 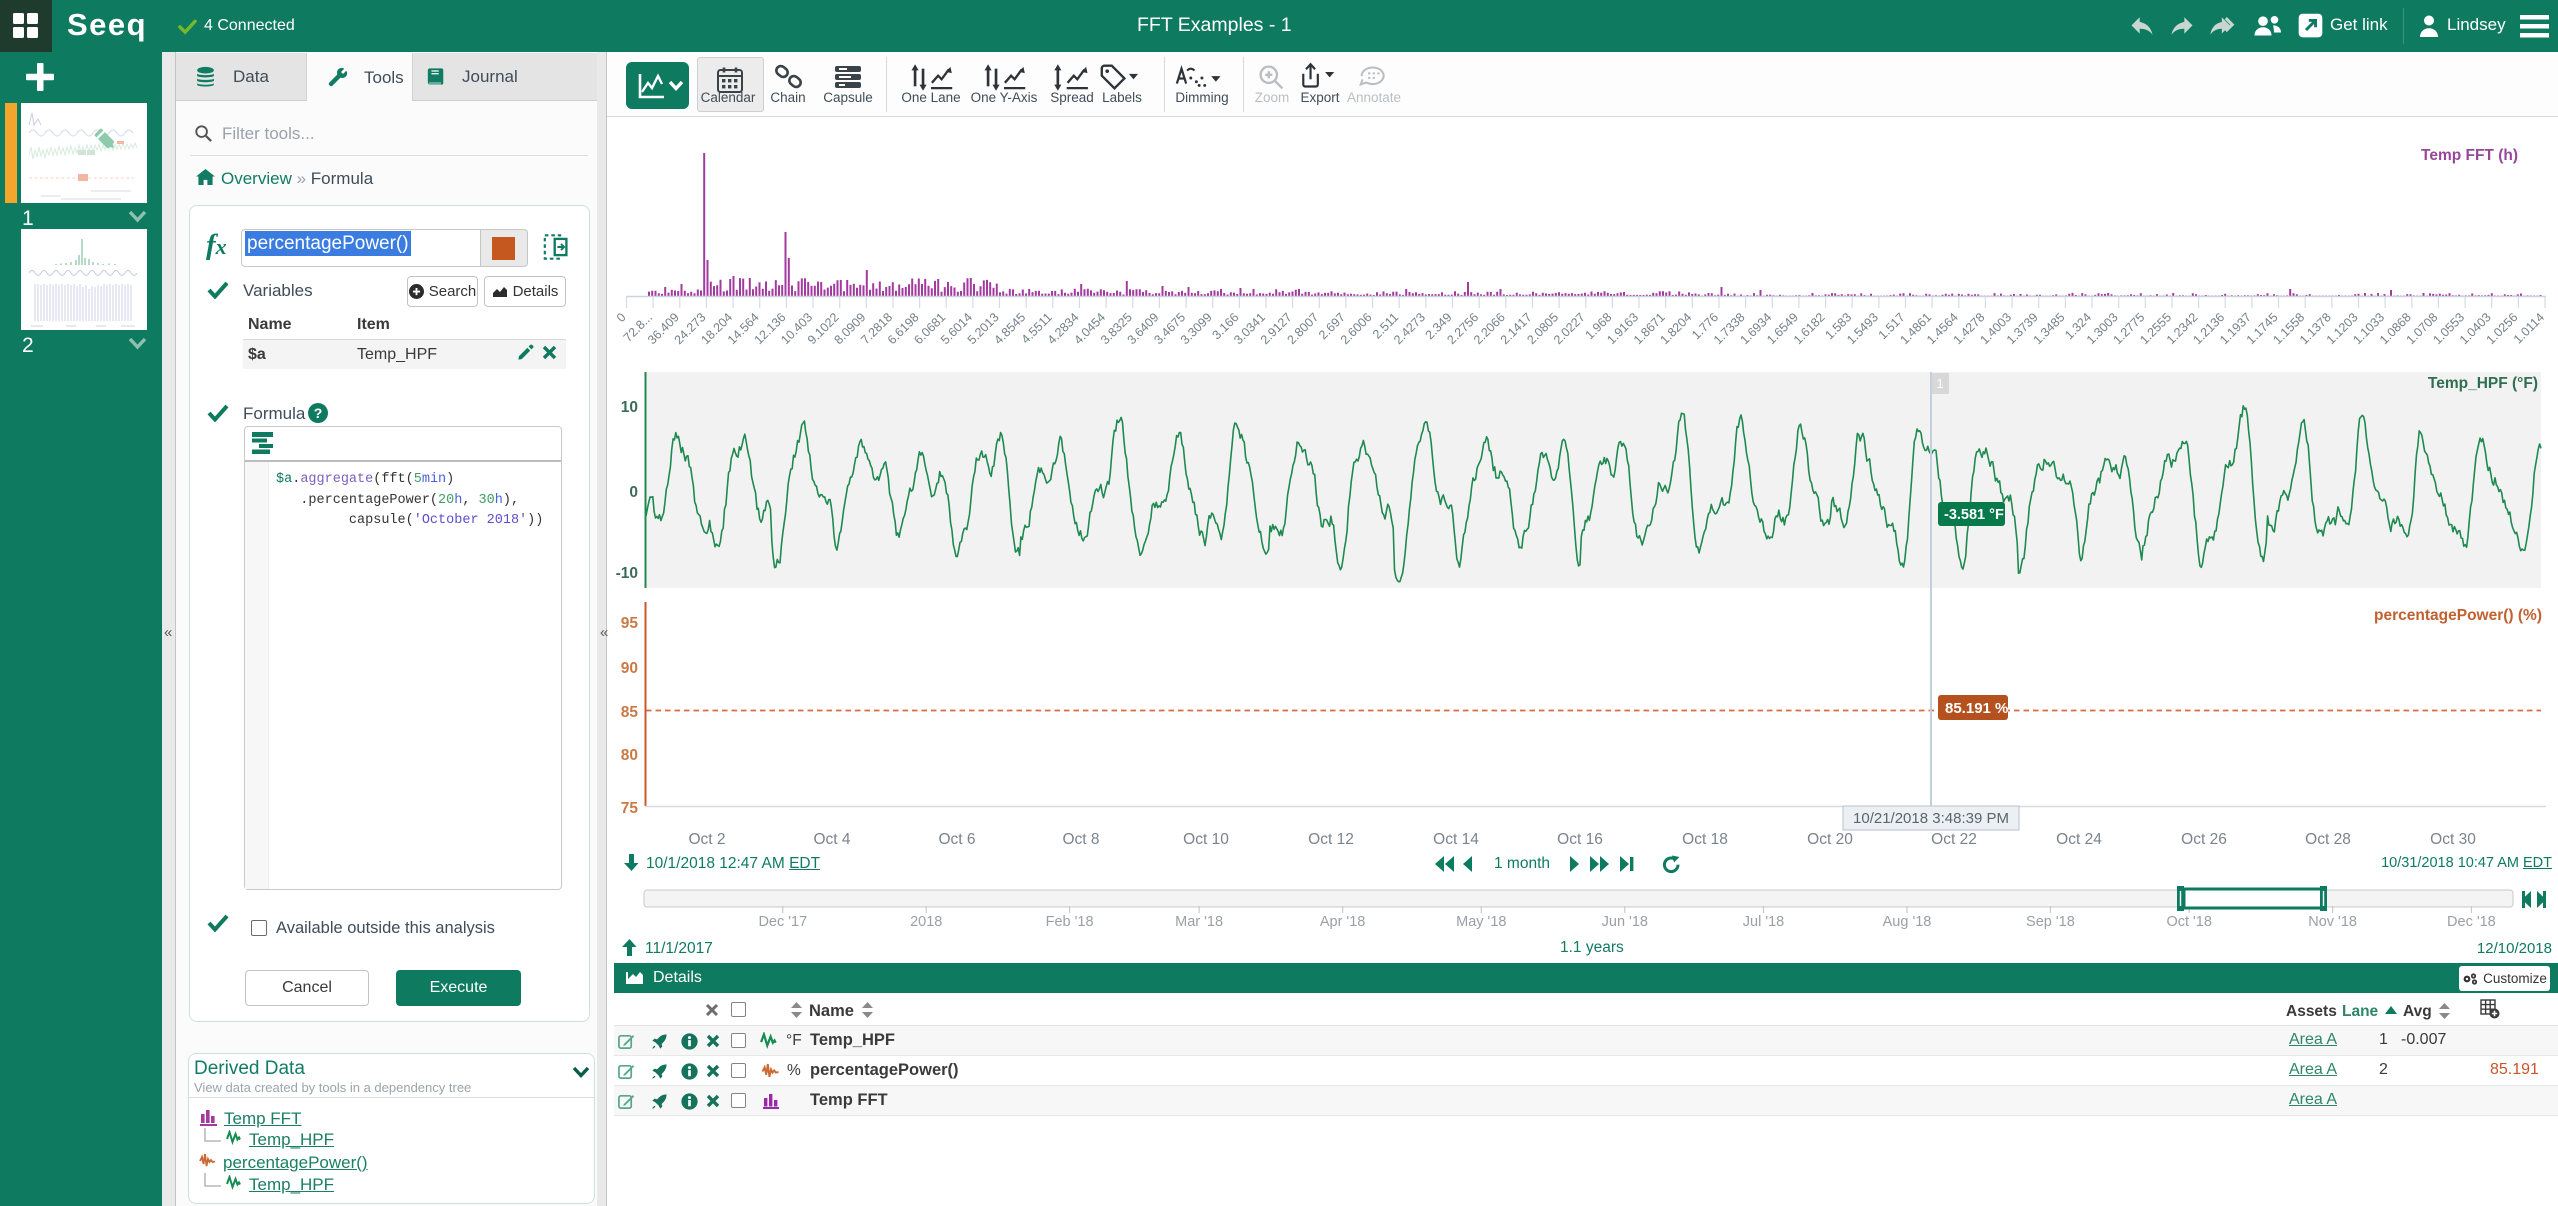 I want to click on svg-text: 80, so click(x=629, y=755).